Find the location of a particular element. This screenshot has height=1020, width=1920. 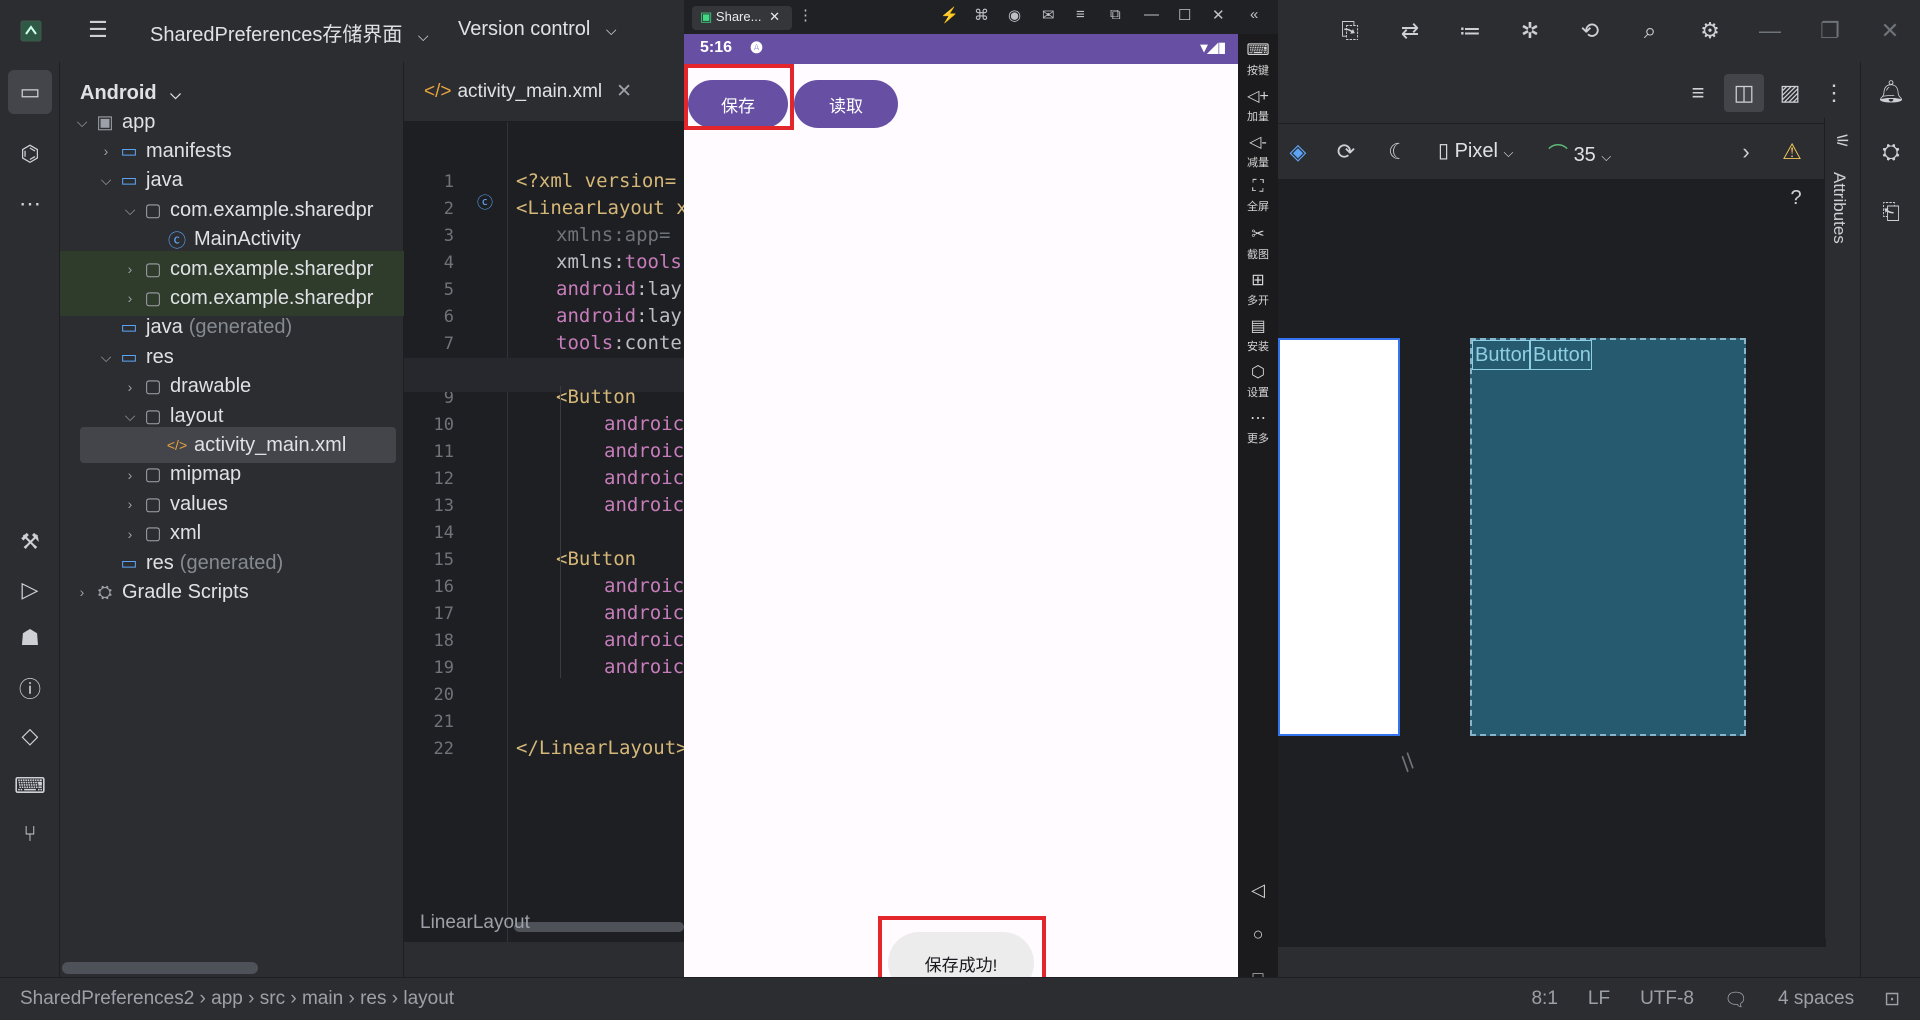

build-variants-icon: ≔ is located at coordinates (1470, 31).